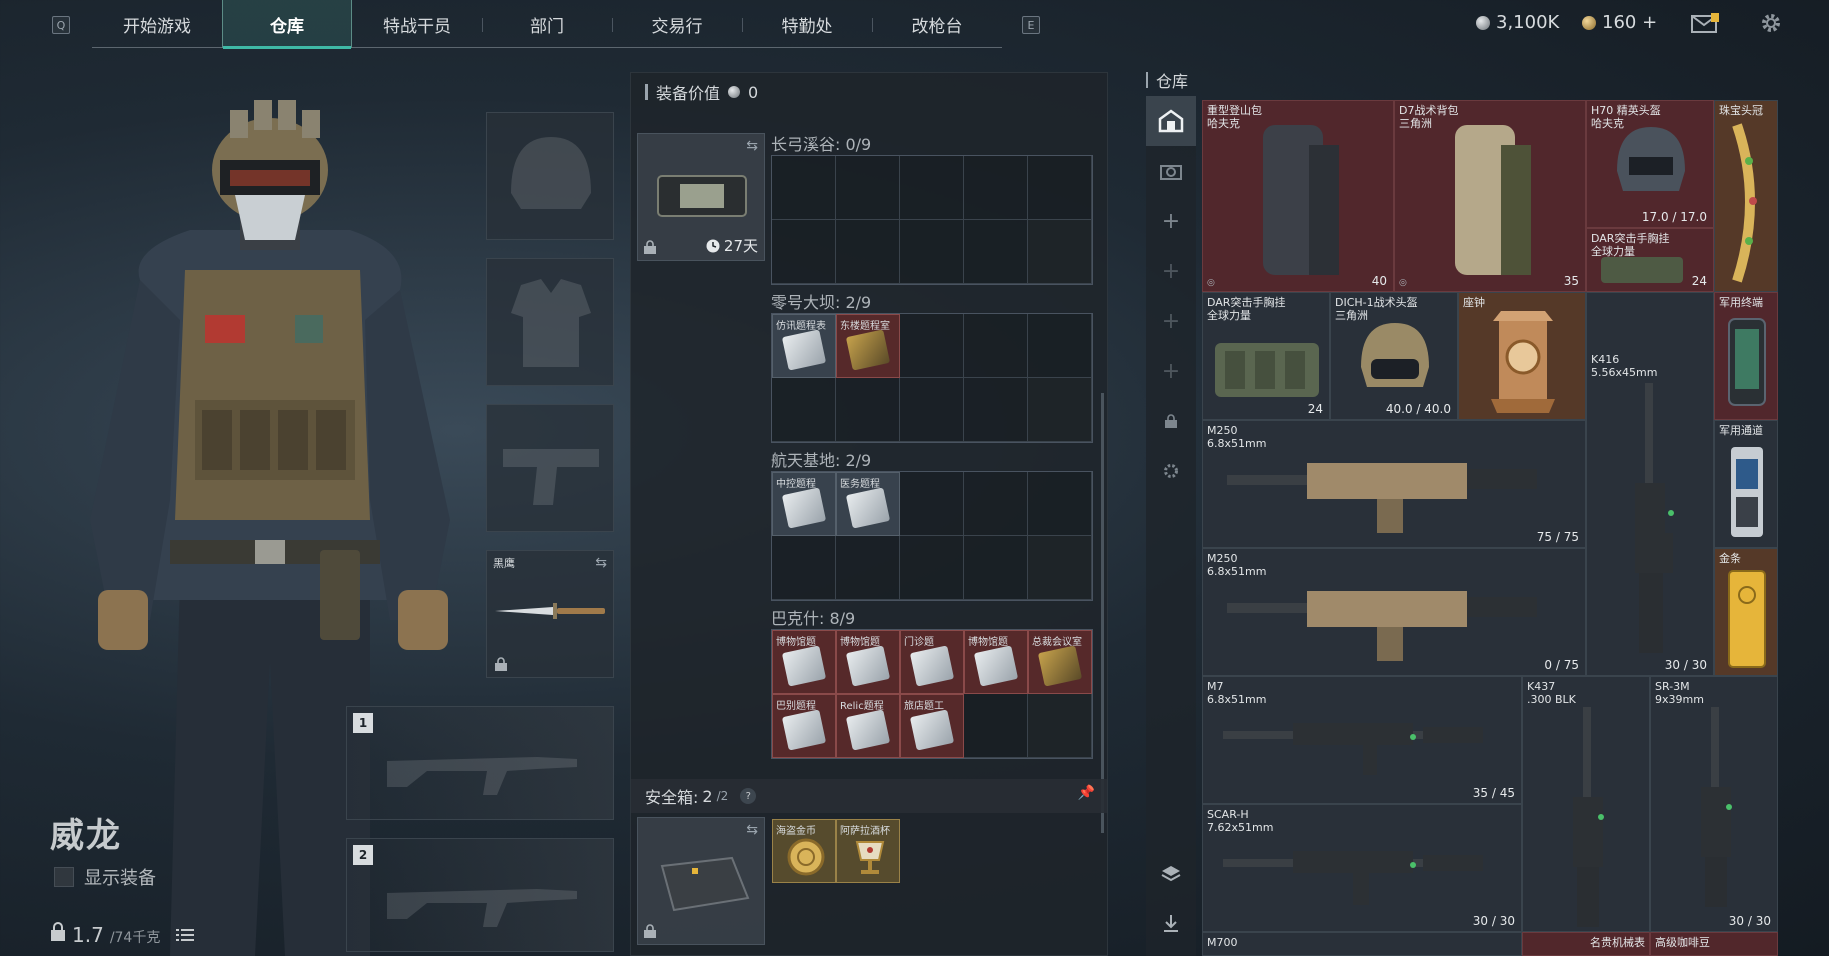  What do you see at coordinates (868, 504) in the screenshot?
I see `keycard-item: 医务题程` at bounding box center [868, 504].